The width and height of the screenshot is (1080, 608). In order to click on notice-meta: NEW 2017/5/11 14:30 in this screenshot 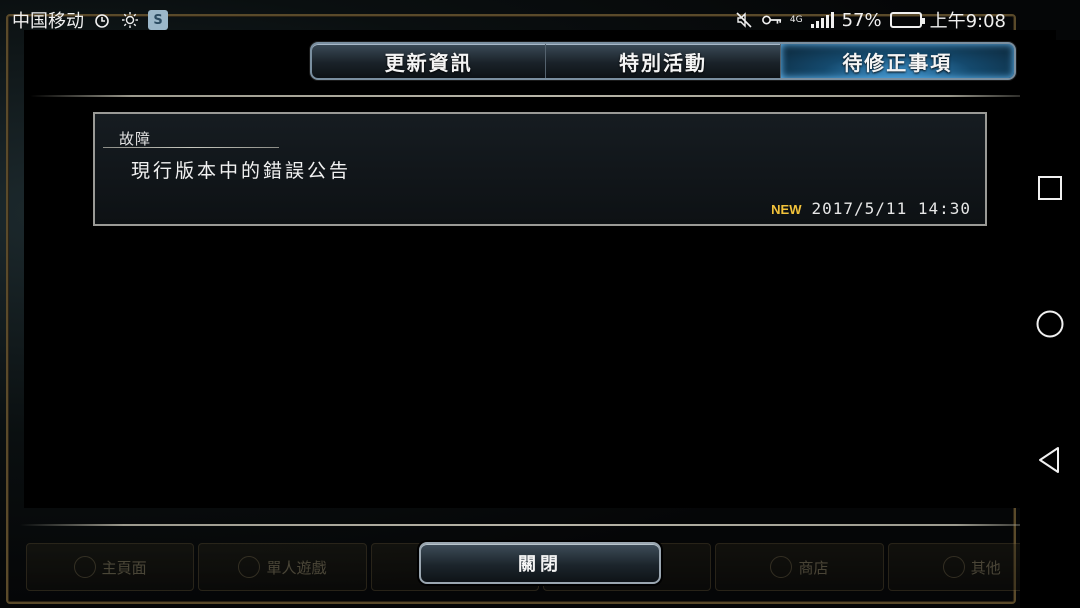, I will do `click(871, 208)`.